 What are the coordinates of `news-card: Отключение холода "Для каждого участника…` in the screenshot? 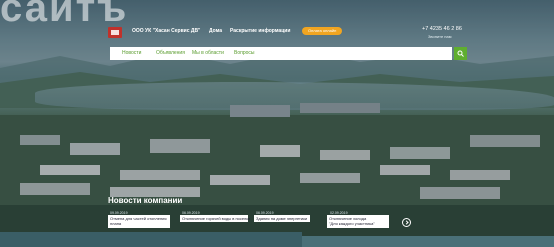 It's located at (358, 221).